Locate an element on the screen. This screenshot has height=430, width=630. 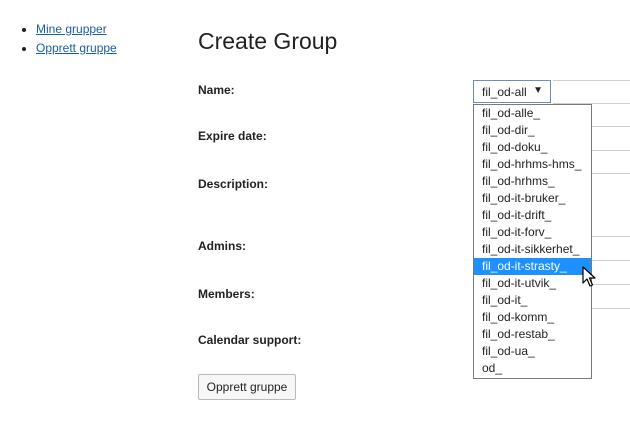
name-select: fil_od-all ▼ is located at coordinates (512, 91).